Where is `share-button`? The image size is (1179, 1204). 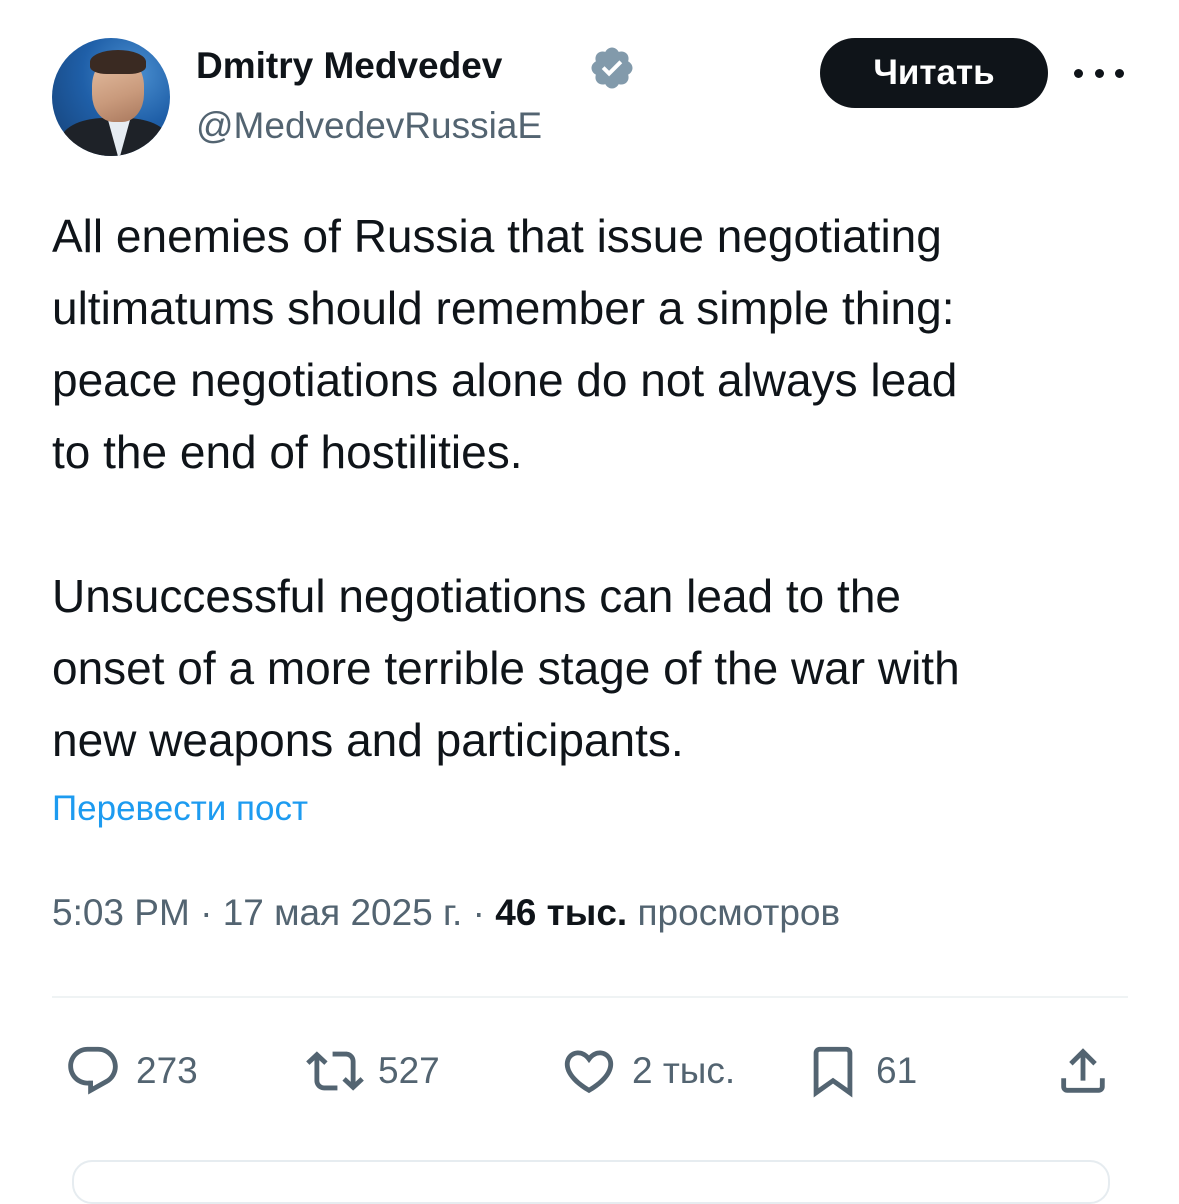
share-button is located at coordinates (1083, 1071).